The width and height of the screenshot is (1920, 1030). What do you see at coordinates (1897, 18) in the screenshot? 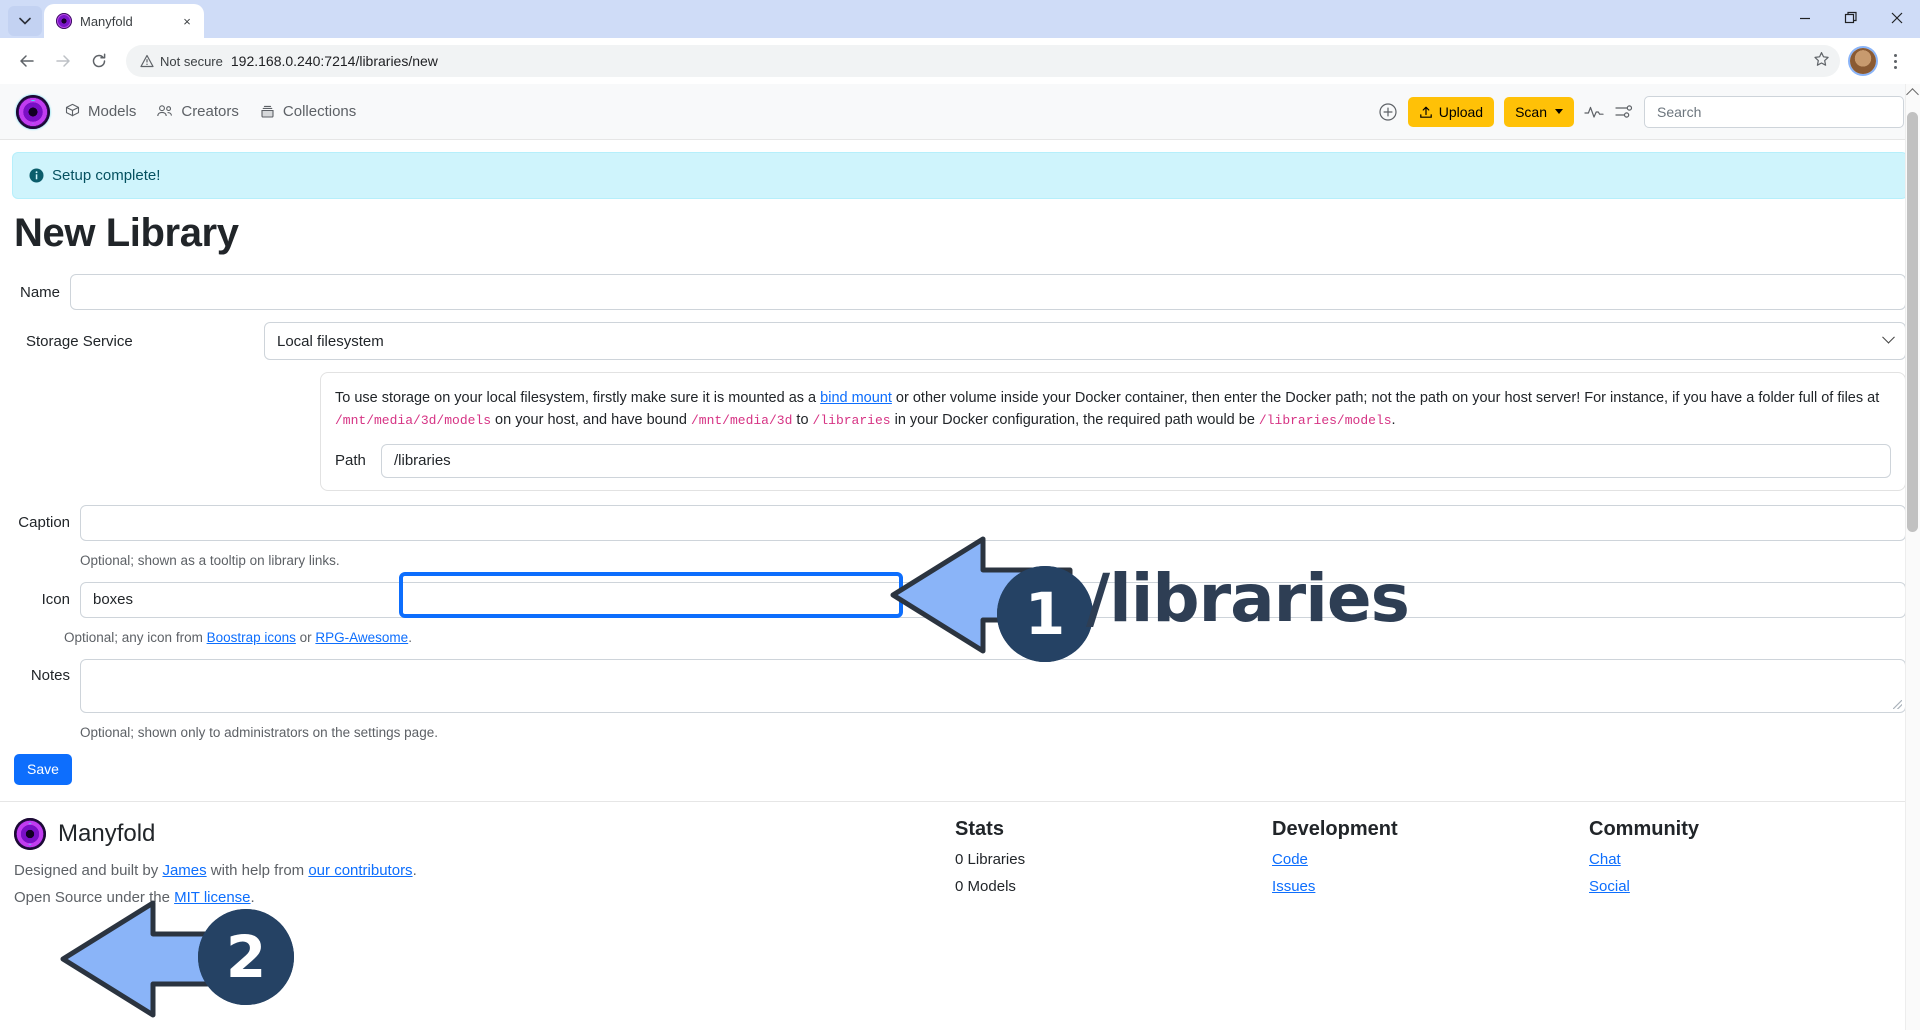
I see `close-window-button` at bounding box center [1897, 18].